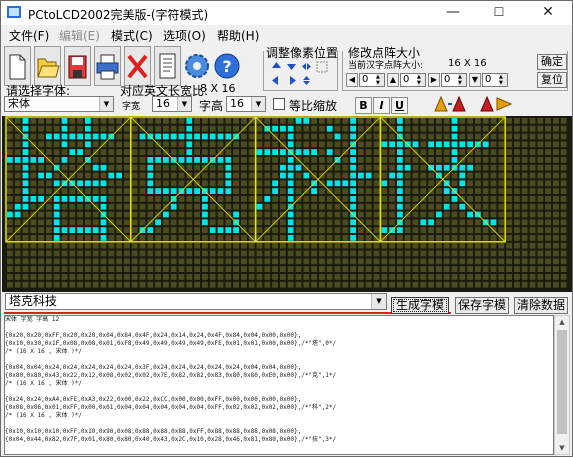  Describe the element at coordinates (541, 305) in the screenshot. I see `clear-data-button: 清除数据` at that location.